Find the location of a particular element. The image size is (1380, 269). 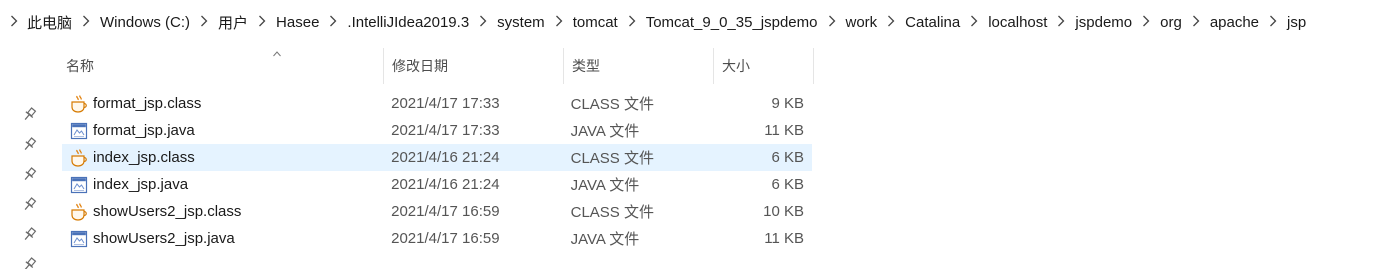

breadcrumb-item-label: jspdemo is located at coordinates (1104, 22).